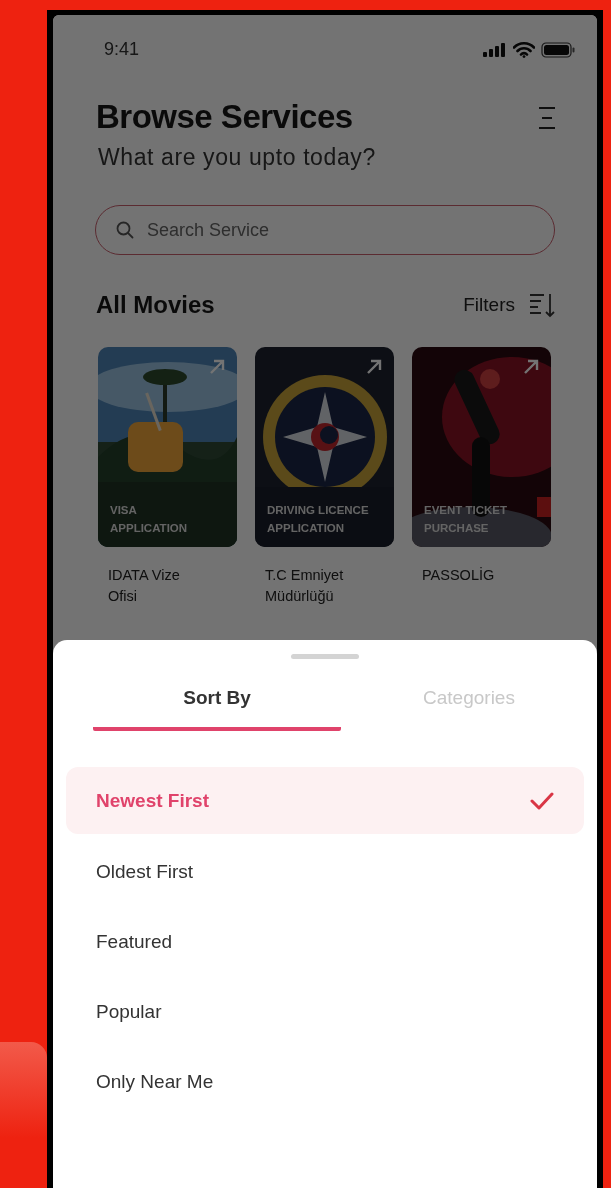  I want to click on page-title: Browse Services, so click(225, 117).